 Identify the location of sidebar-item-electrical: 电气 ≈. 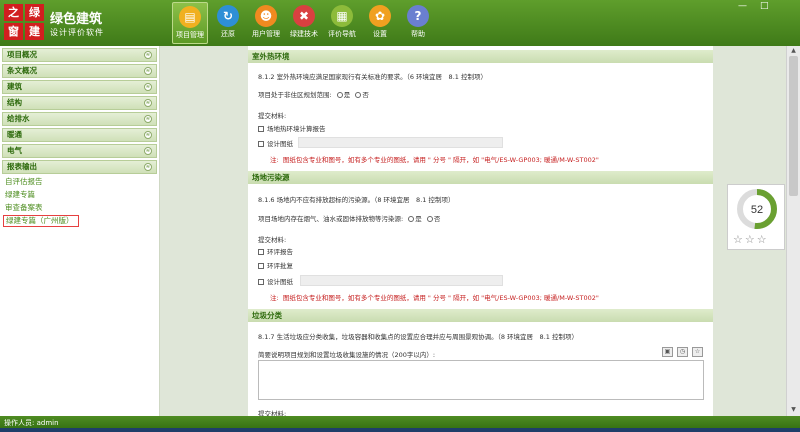
(79, 151).